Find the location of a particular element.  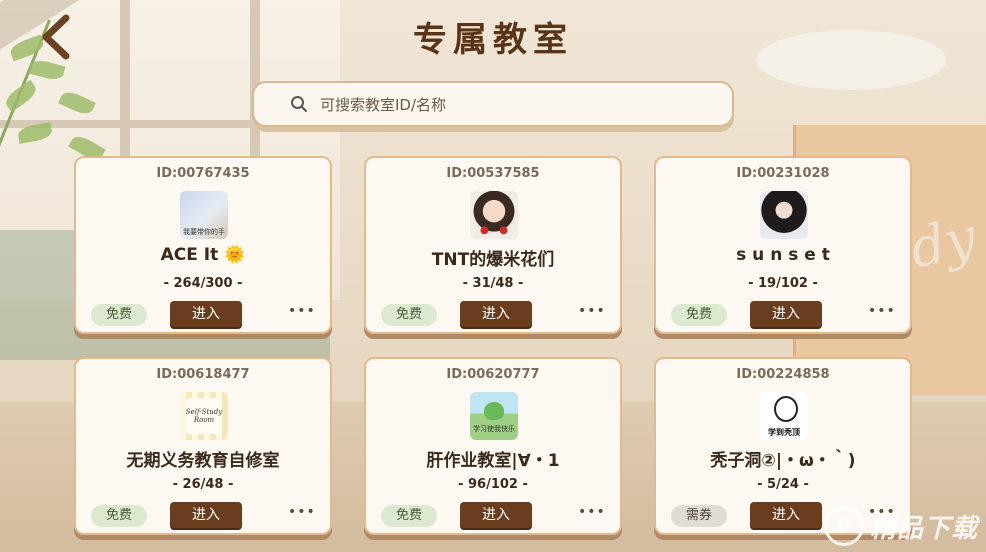

avatar-caption: Self-Study Room is located at coordinates (204, 416).